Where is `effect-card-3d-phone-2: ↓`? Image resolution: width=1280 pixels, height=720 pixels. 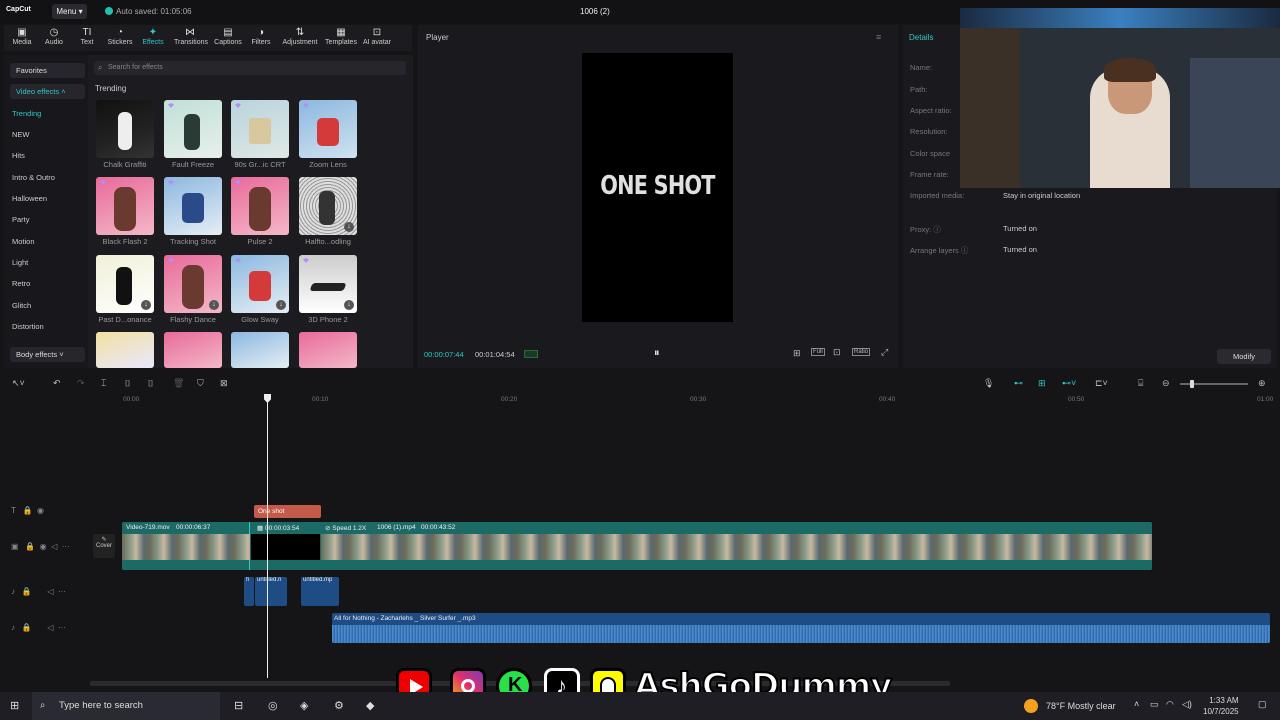
effect-card-3d-phone-2: ↓ is located at coordinates (328, 284).